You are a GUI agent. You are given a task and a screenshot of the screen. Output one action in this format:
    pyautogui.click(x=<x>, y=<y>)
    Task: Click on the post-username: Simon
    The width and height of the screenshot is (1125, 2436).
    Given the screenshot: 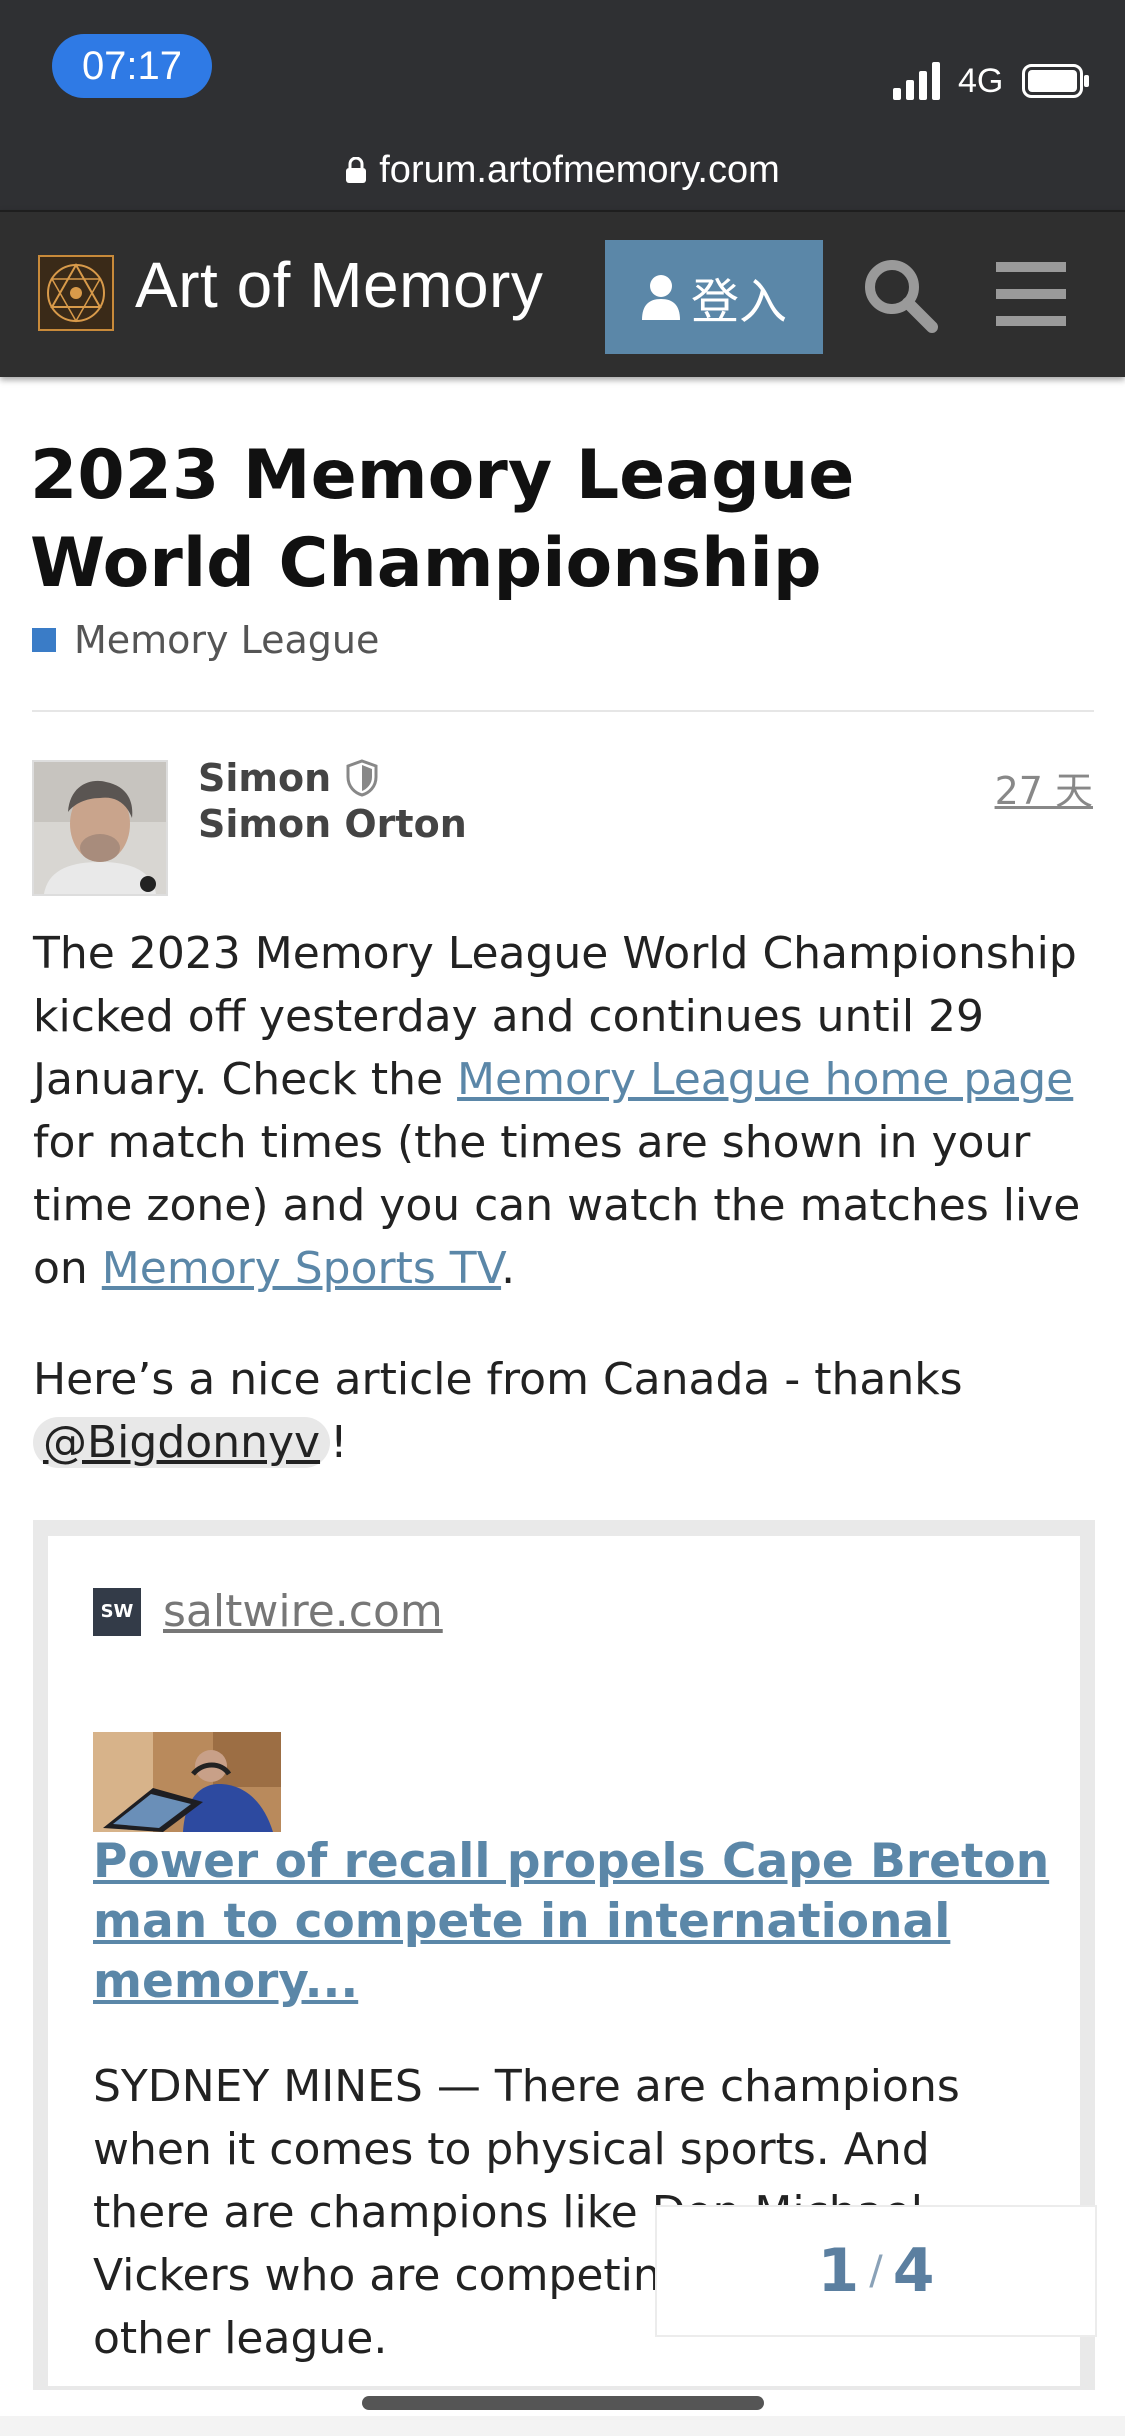 What is the action you would take?
    pyautogui.click(x=288, y=778)
    